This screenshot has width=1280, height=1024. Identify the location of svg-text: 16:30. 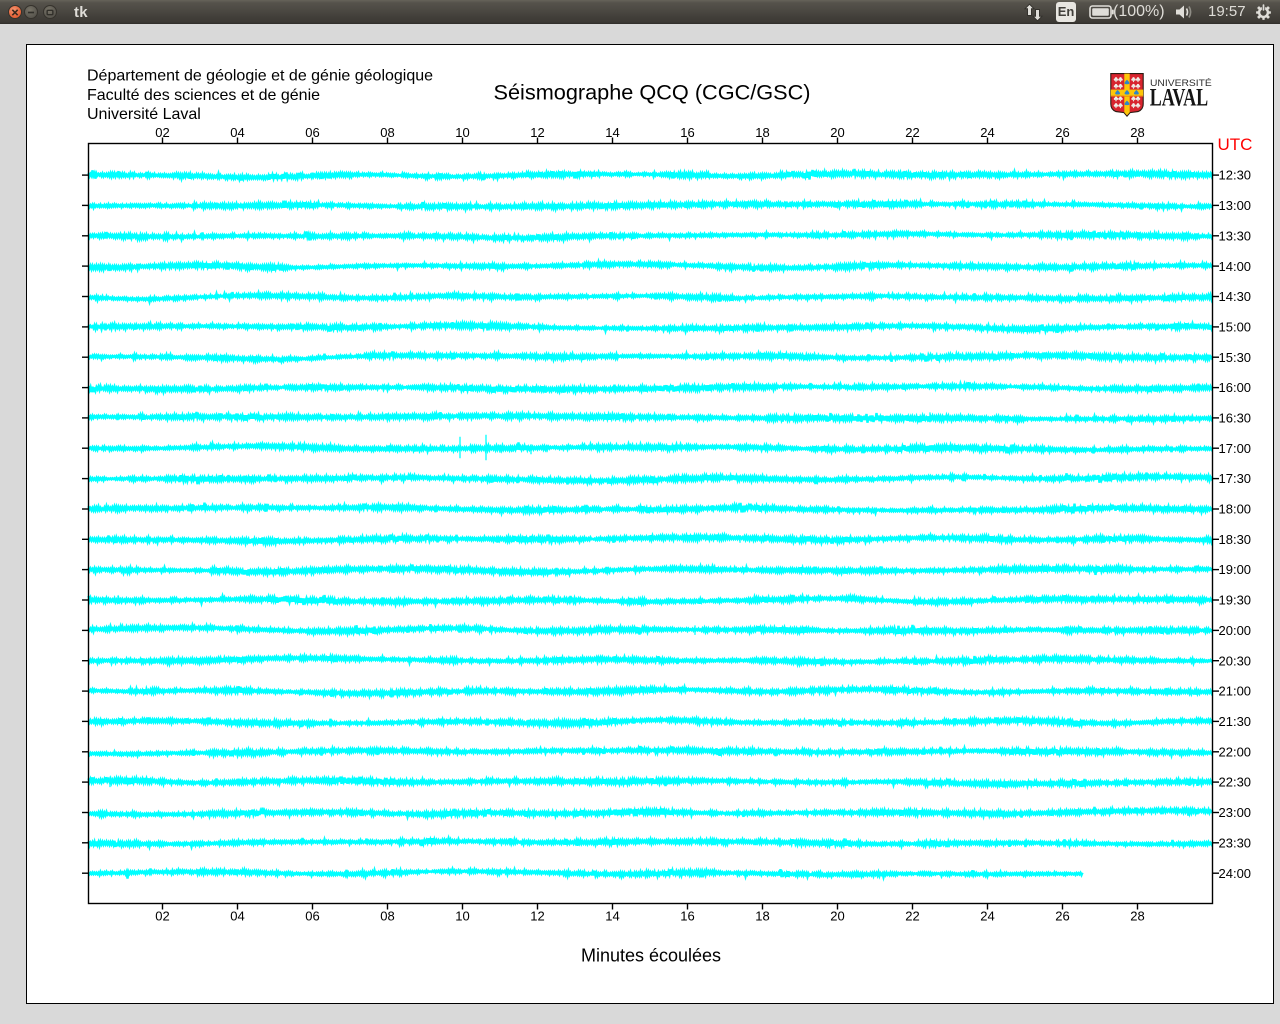
(1235, 418).